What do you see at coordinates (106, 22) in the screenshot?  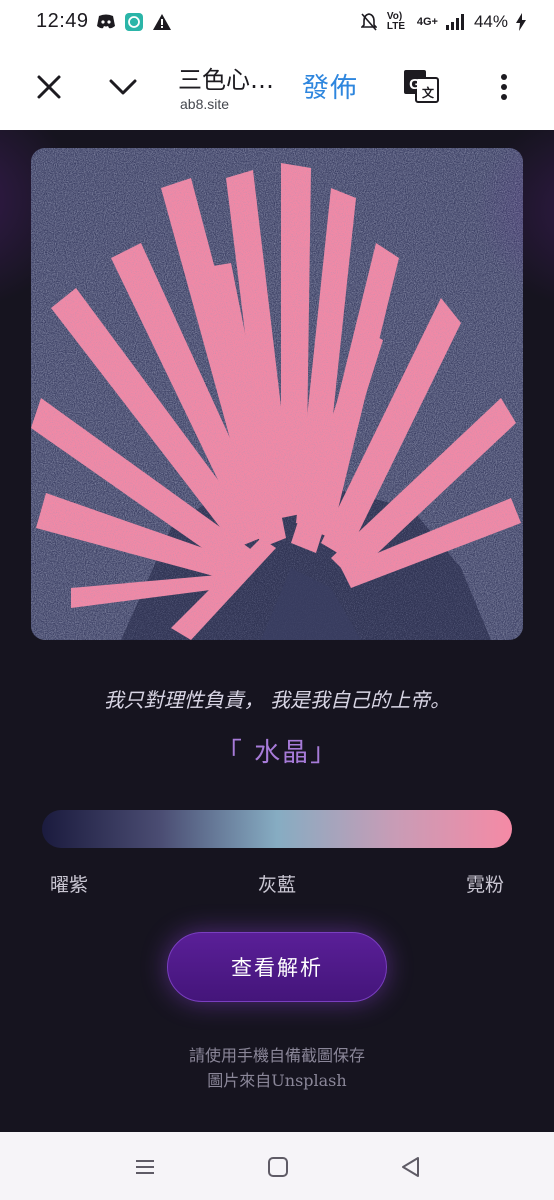 I see `discord-icon` at bounding box center [106, 22].